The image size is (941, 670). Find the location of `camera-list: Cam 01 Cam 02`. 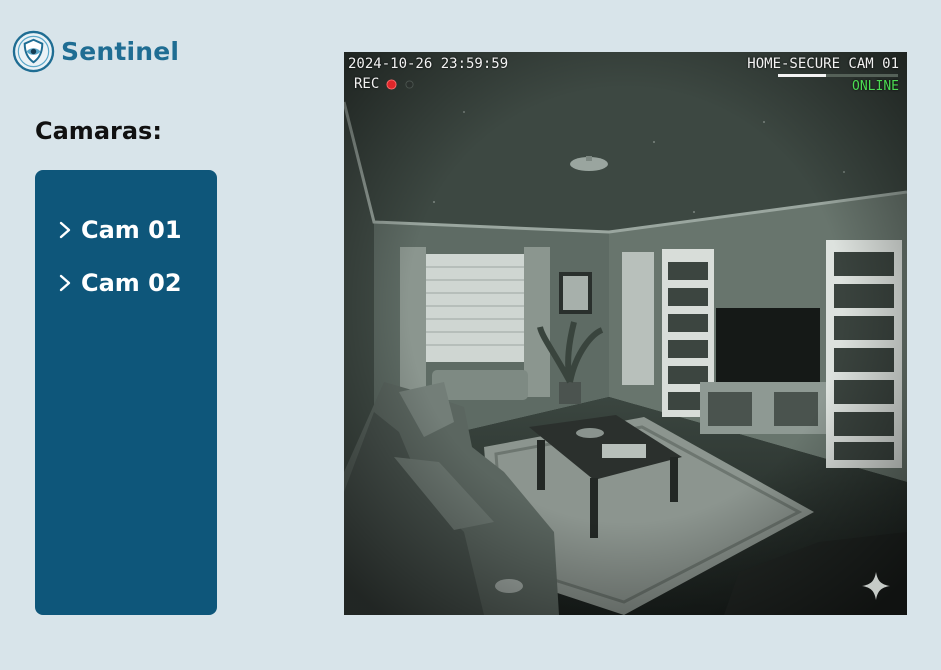

camera-list: Cam 01 Cam 02 is located at coordinates (119, 268).